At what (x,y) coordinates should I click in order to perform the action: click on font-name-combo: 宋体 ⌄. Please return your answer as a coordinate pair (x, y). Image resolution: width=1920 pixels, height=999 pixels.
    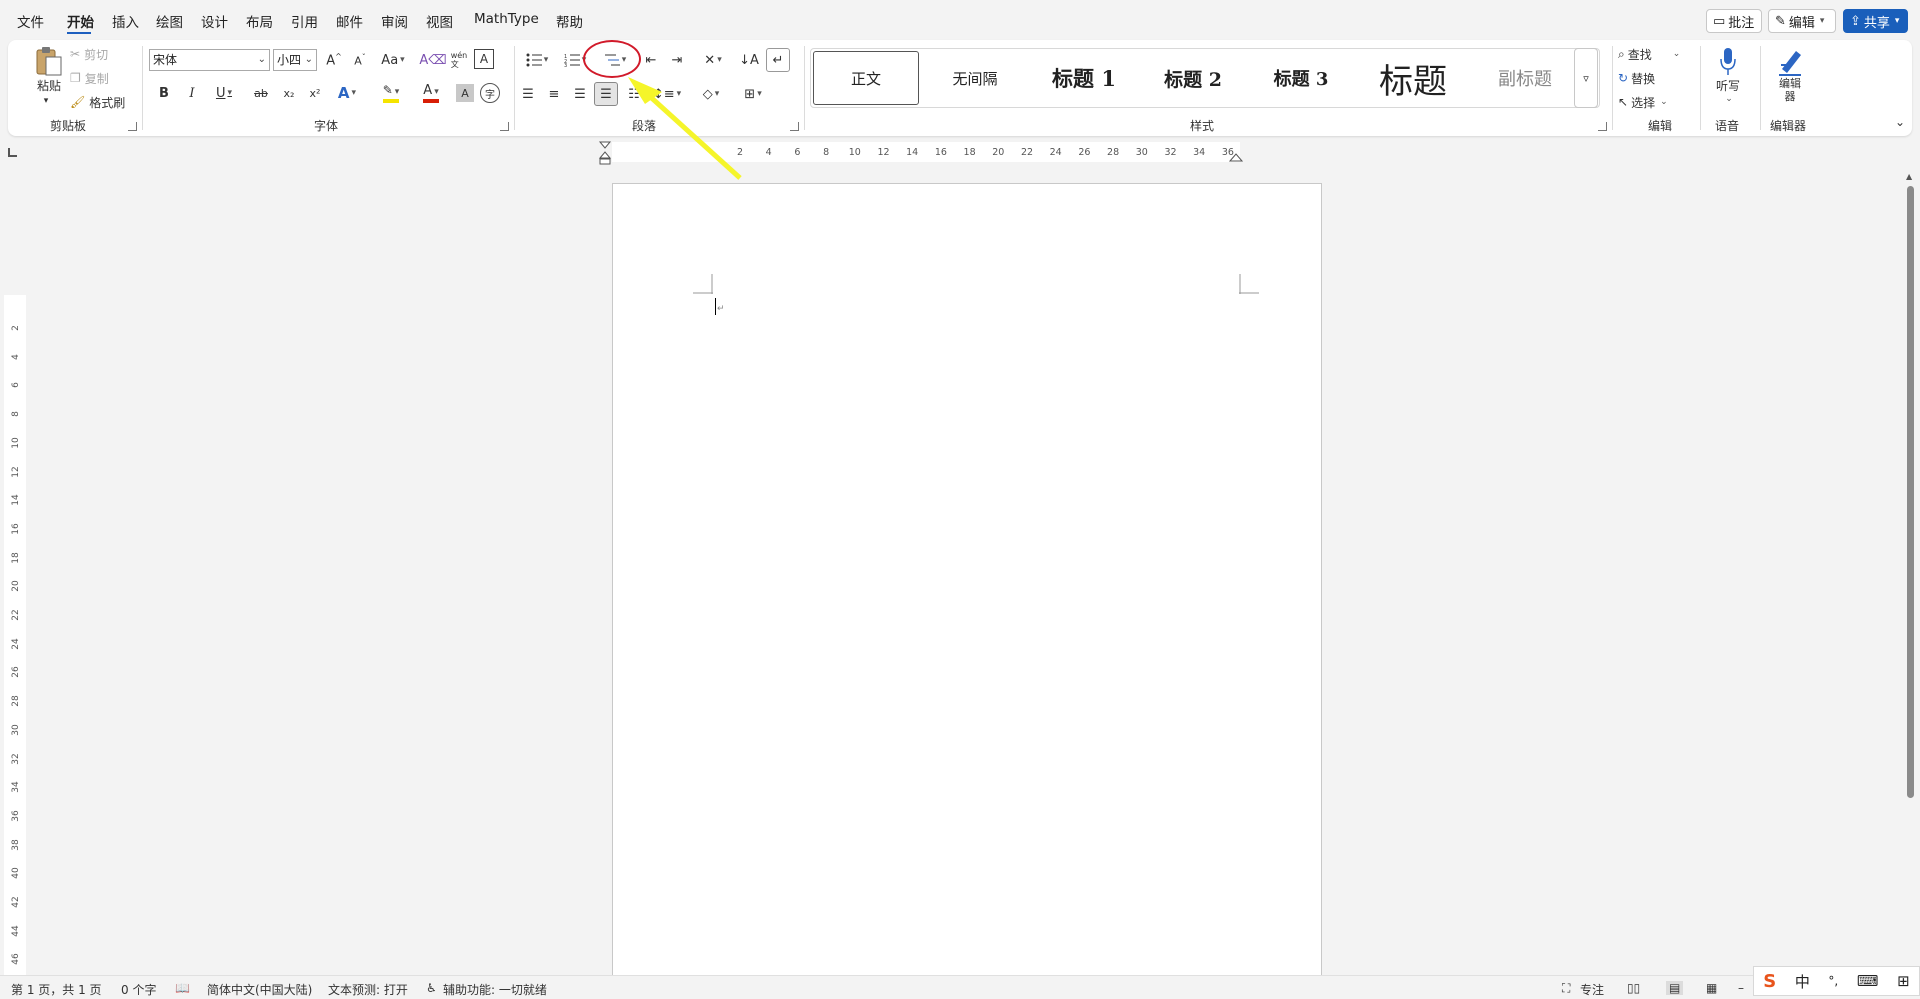
    Looking at the image, I should click on (209, 60).